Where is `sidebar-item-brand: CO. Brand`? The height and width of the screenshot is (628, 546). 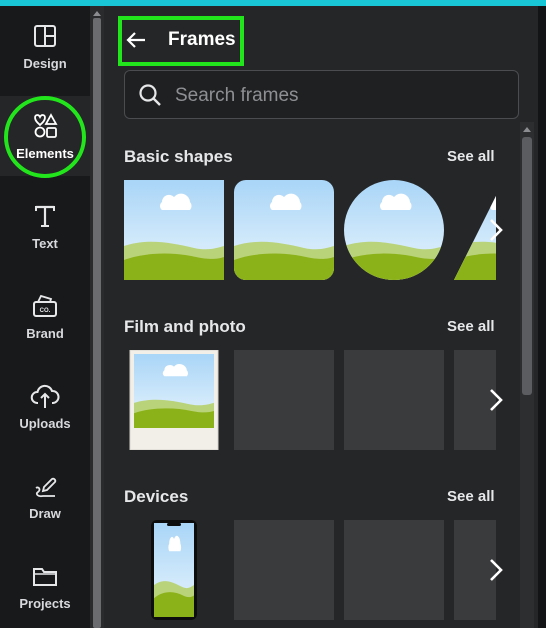
sidebar-item-brand: CO. Brand is located at coordinates (45, 316).